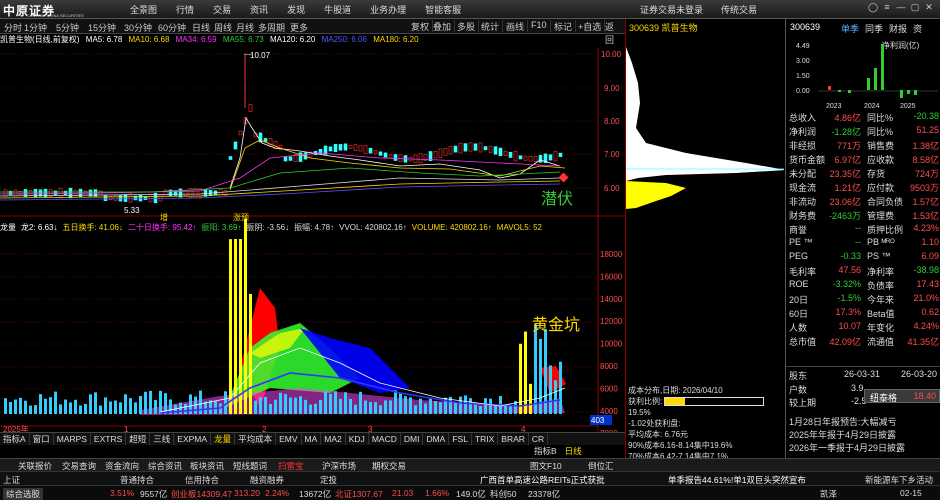 Image resolution: width=940 pixels, height=500 pixels. Describe the element at coordinates (193, 439) in the screenshot. I see `indicator-tab: EXPMA` at that location.